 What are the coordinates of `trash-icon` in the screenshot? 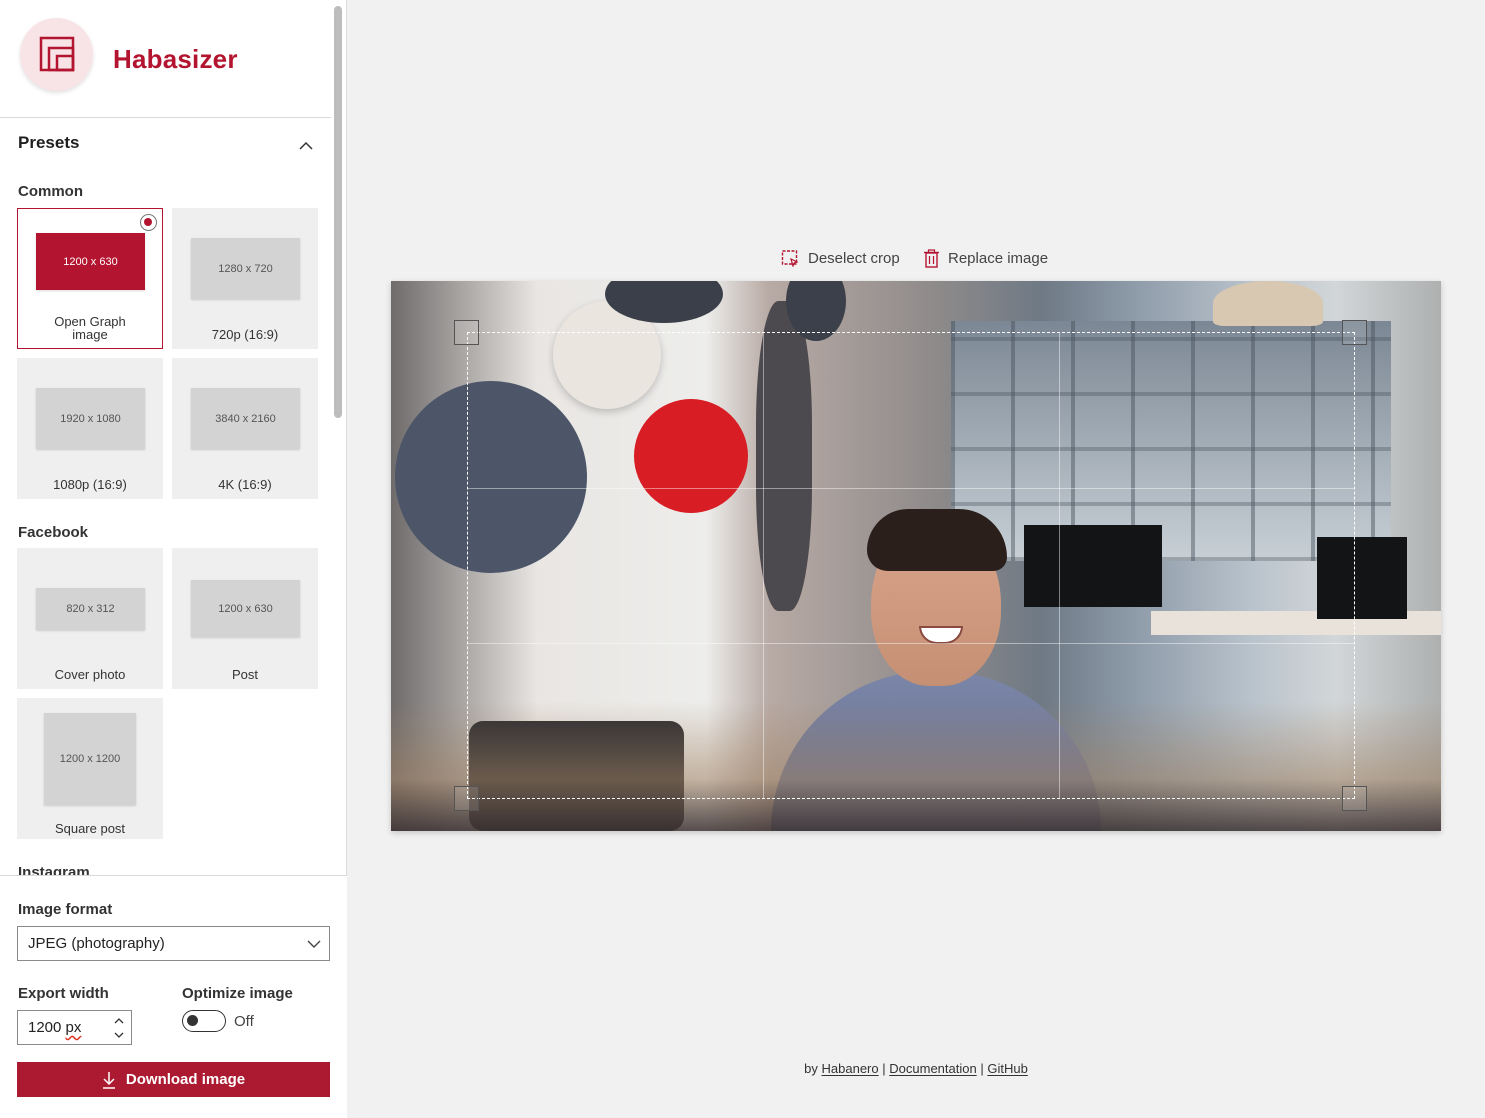 It's located at (931, 258).